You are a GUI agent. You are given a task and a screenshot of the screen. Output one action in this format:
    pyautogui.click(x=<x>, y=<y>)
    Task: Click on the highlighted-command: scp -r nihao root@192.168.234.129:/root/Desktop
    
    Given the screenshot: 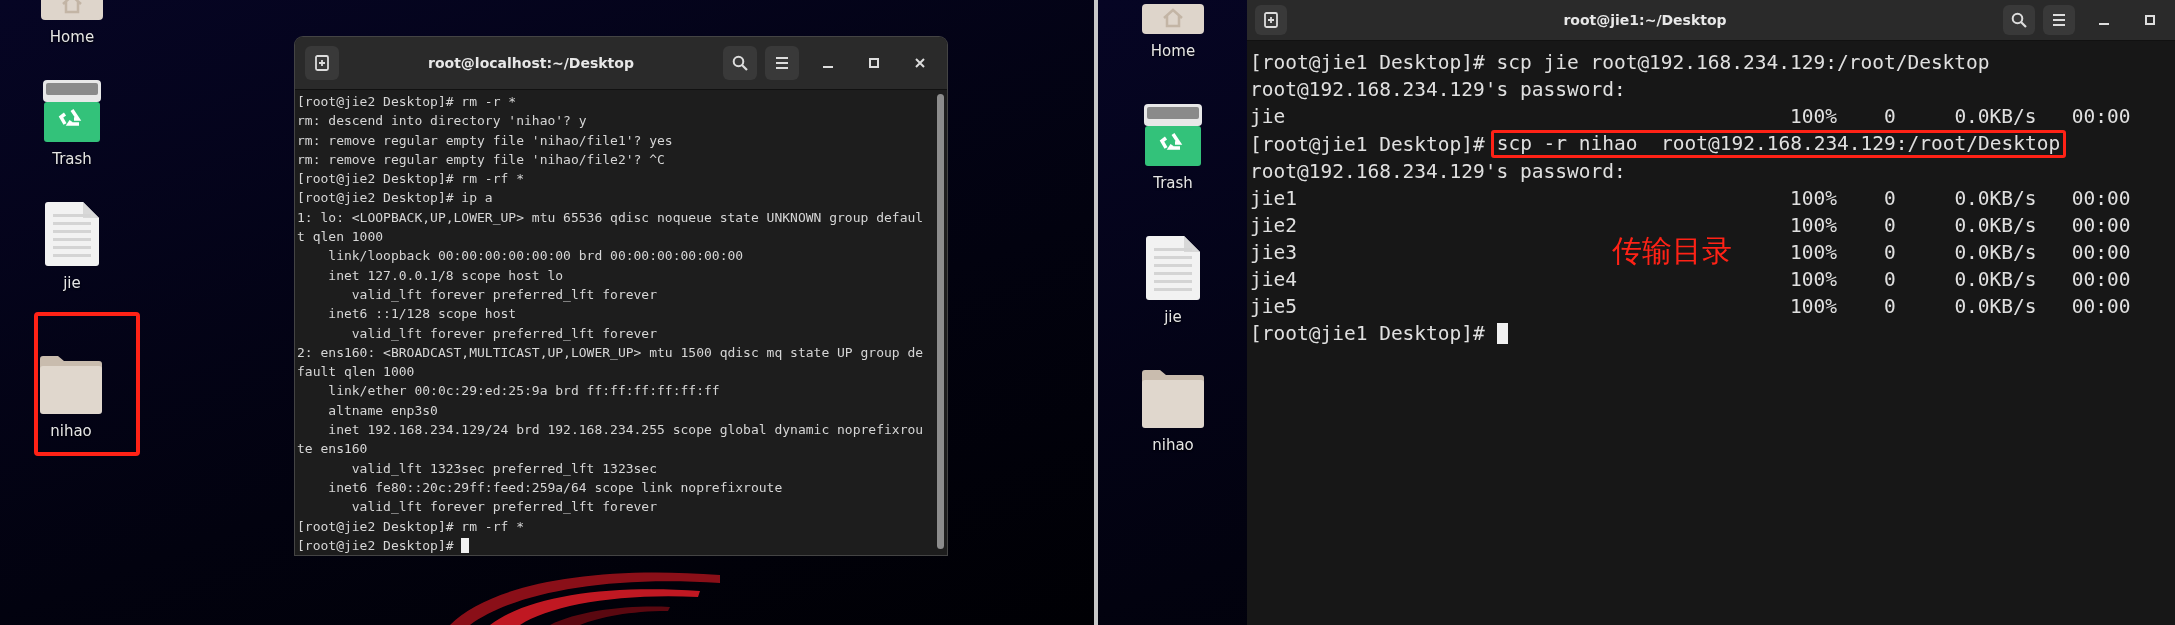 What is the action you would take?
    pyautogui.click(x=1778, y=144)
    